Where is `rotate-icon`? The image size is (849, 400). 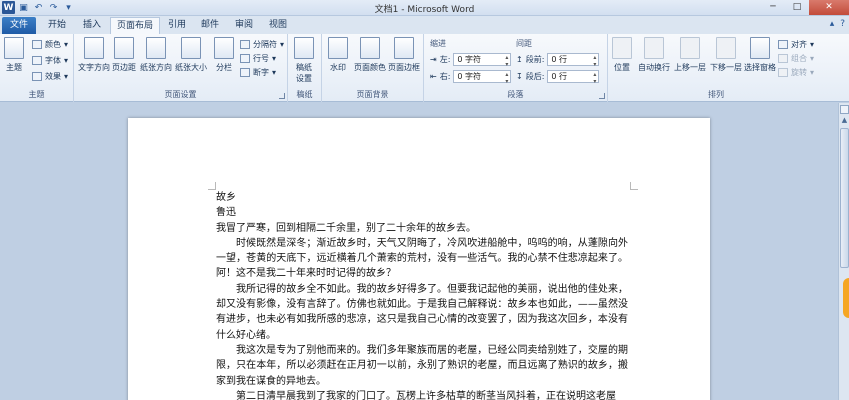 rotate-icon is located at coordinates (783, 72).